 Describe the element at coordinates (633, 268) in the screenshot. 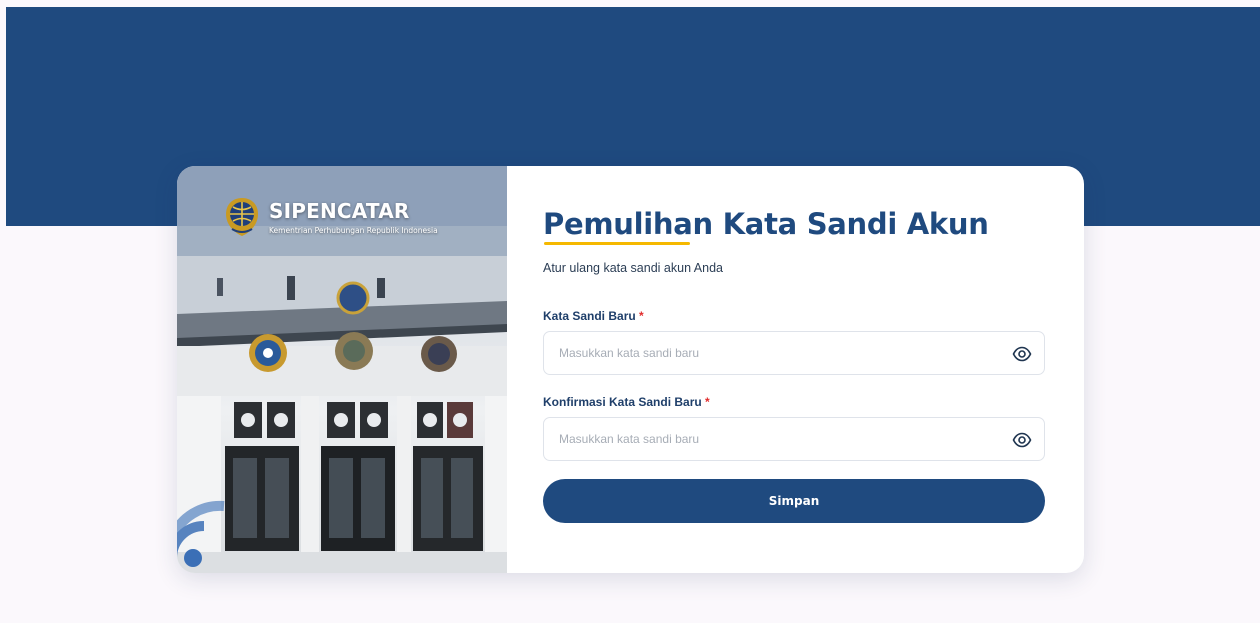

I see `page-subtitle: Atur ulang kata sandi akun Anda` at that location.